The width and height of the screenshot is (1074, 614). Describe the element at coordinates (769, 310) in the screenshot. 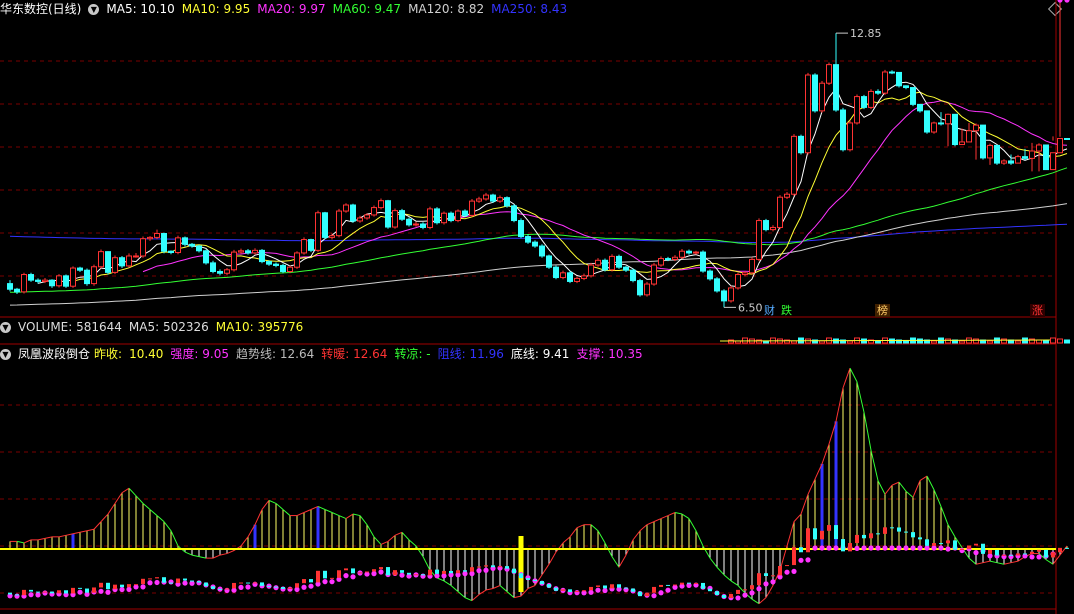

I see `event-tag: 财` at that location.